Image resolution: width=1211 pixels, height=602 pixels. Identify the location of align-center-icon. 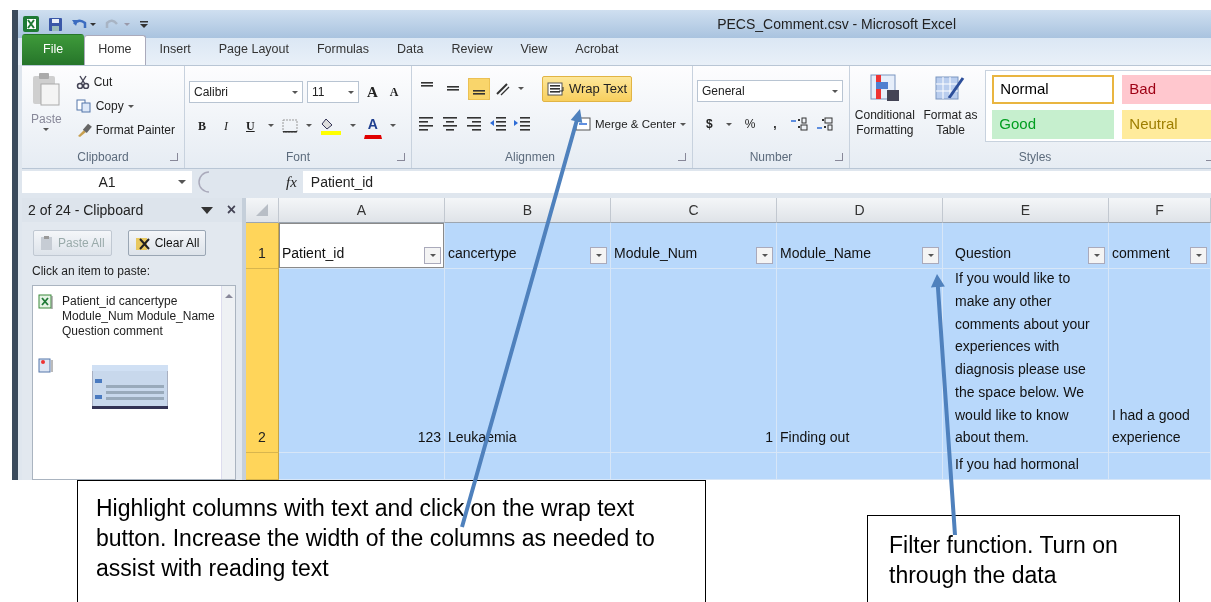
(450, 122).